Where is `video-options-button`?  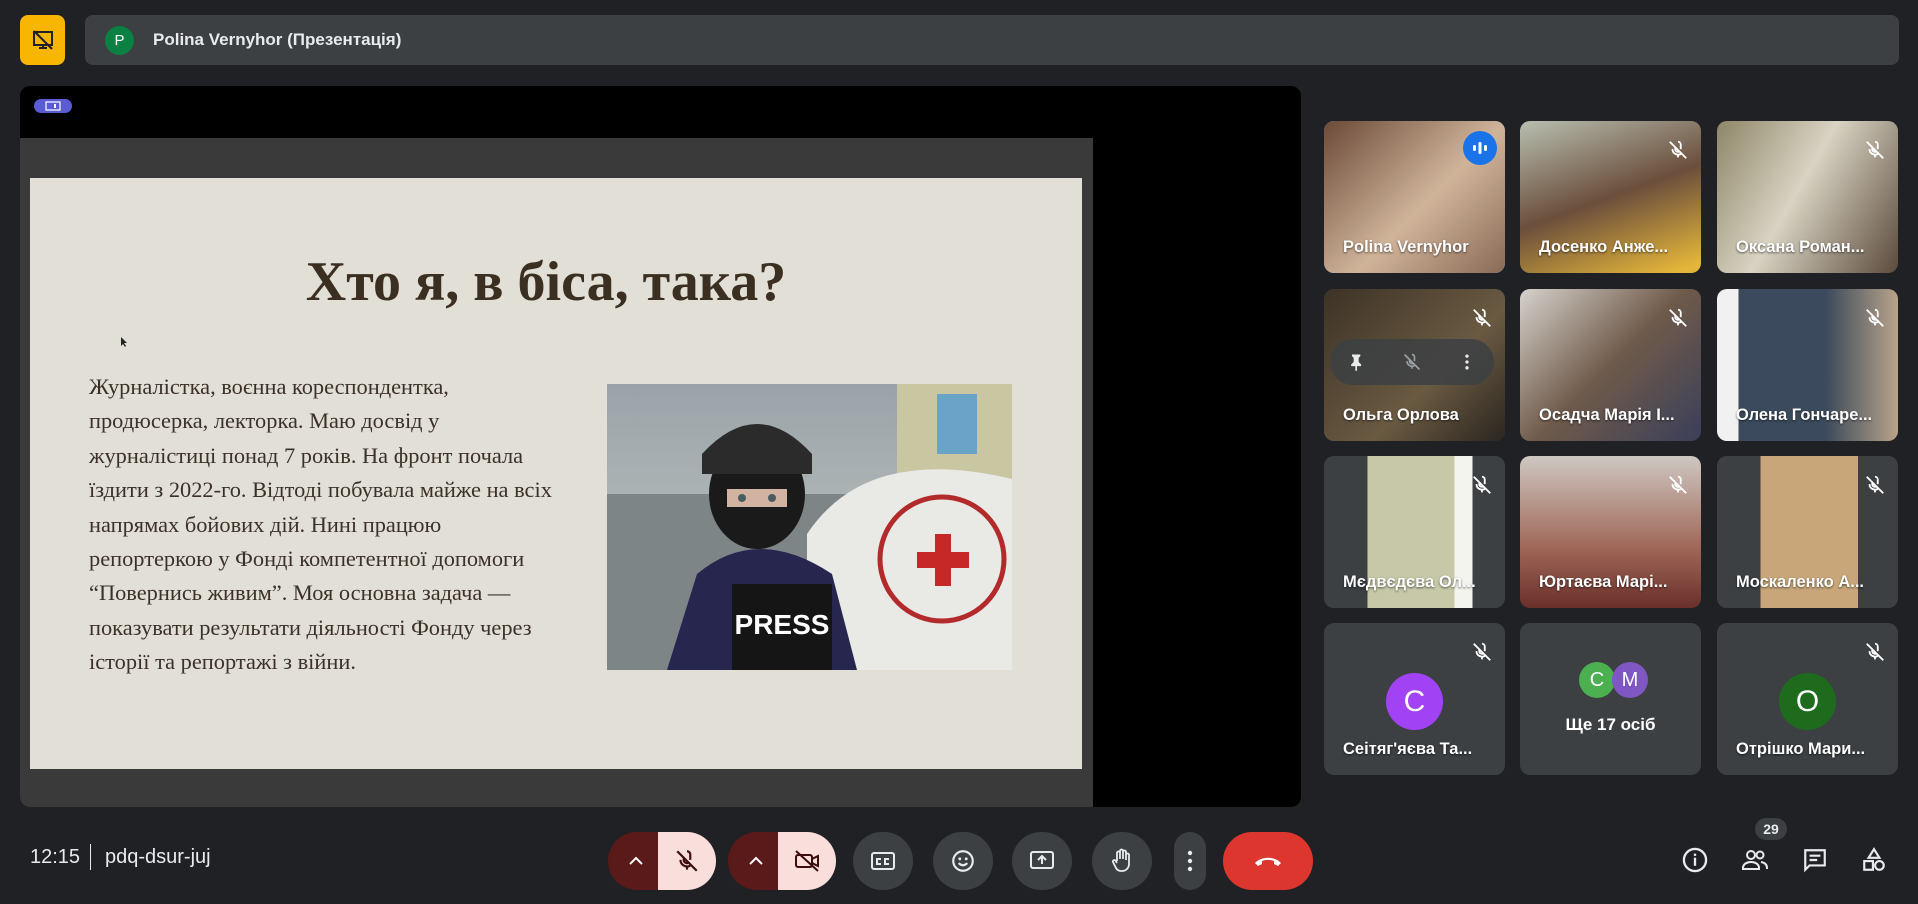
video-options-button is located at coordinates (756, 861).